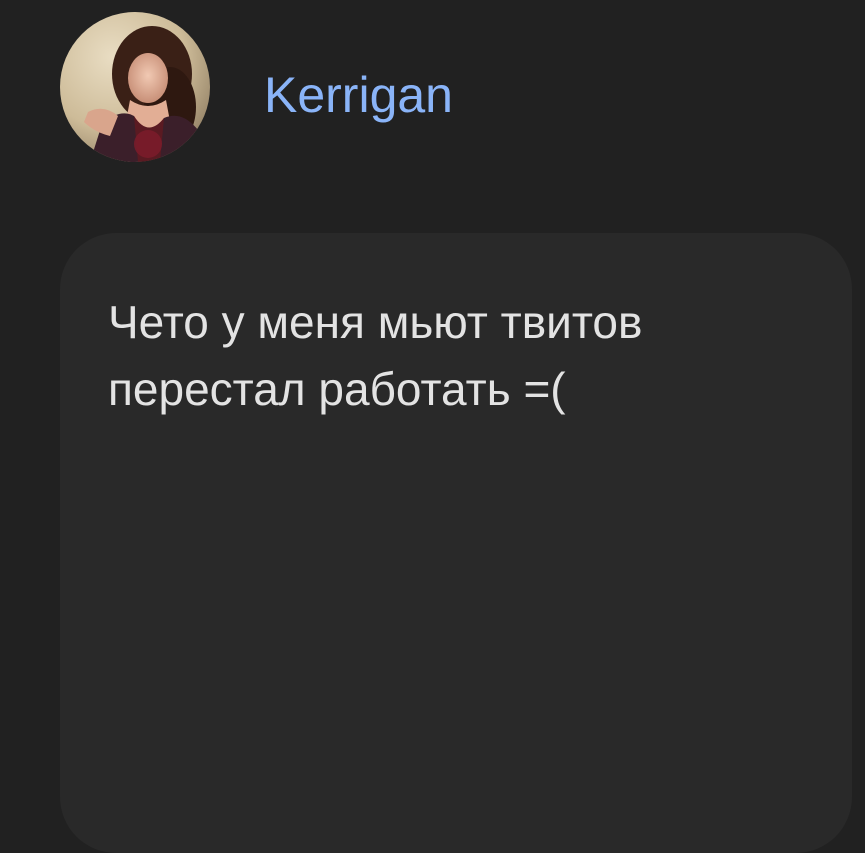 This screenshot has height=853, width=865. Describe the element at coordinates (358, 95) in the screenshot. I see `author-name: Kerrigan` at that location.